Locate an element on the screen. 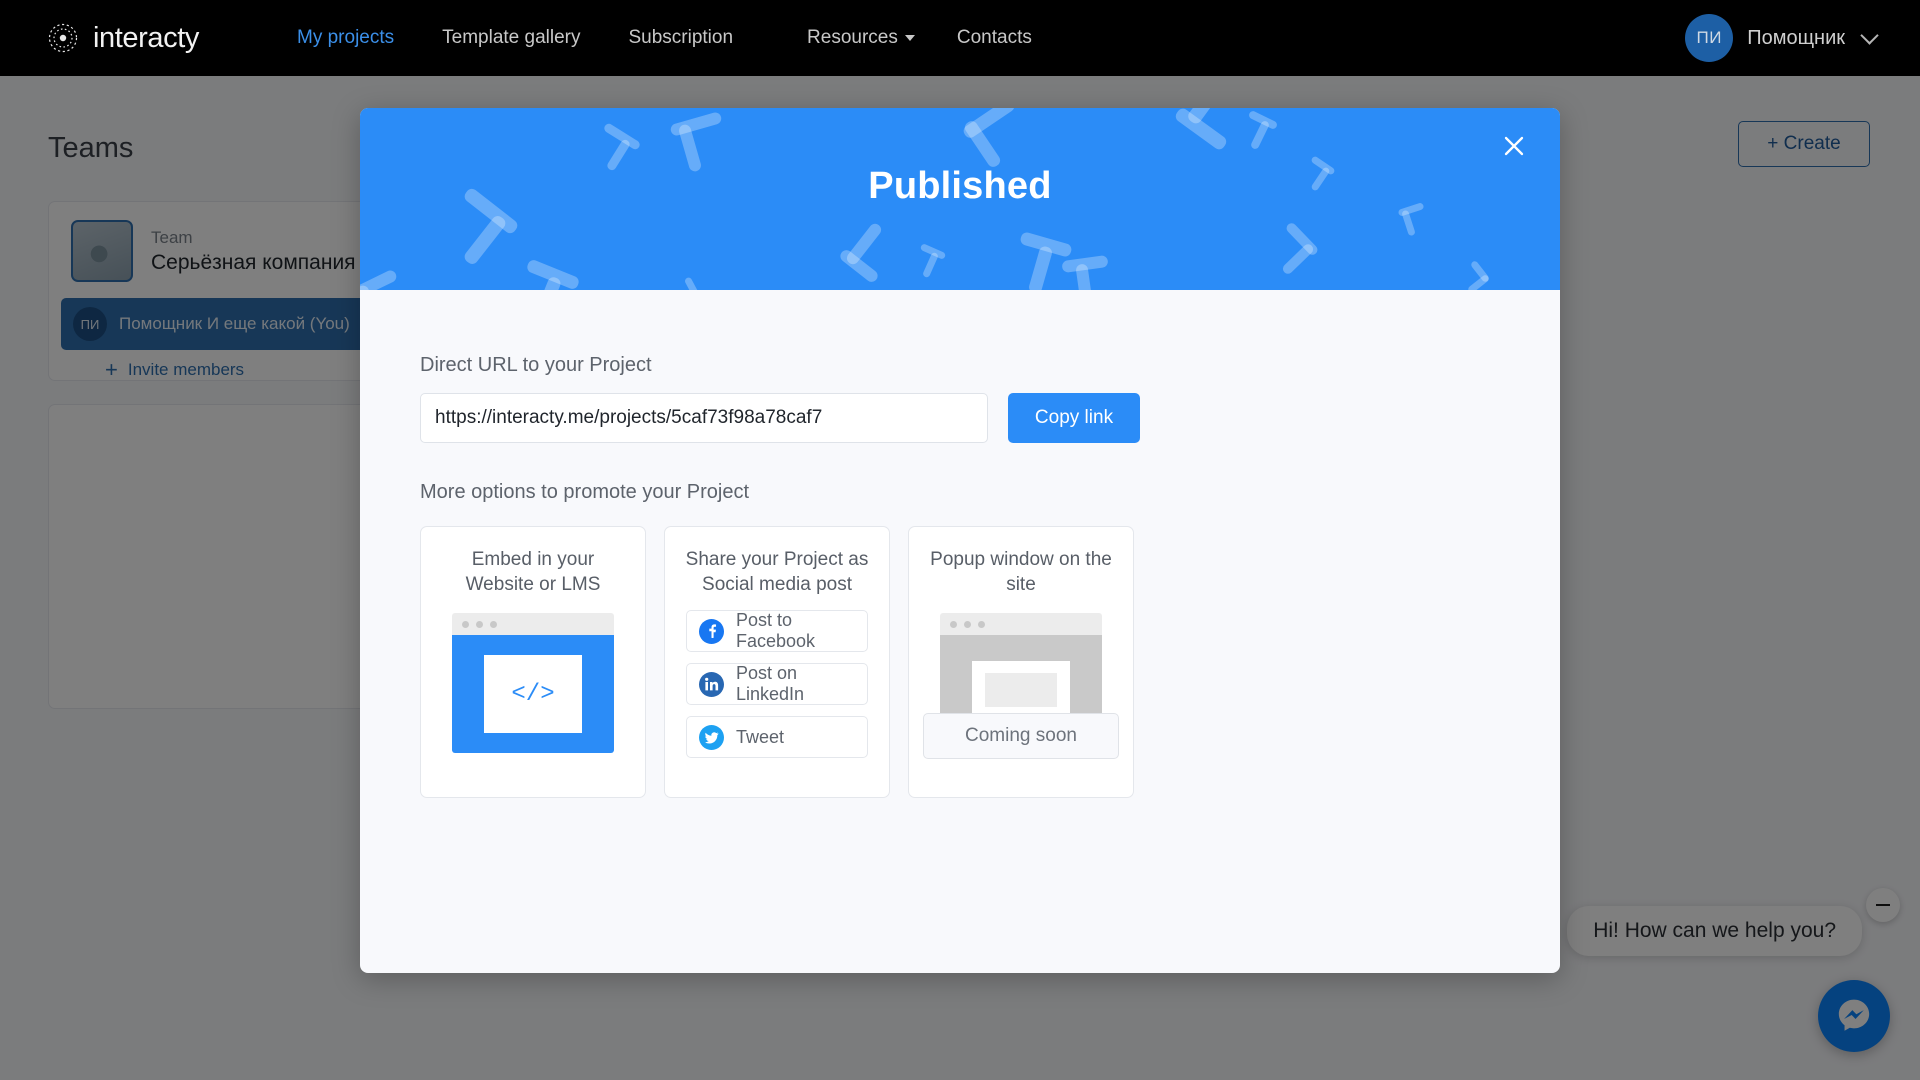  close-button is located at coordinates (1514, 146).